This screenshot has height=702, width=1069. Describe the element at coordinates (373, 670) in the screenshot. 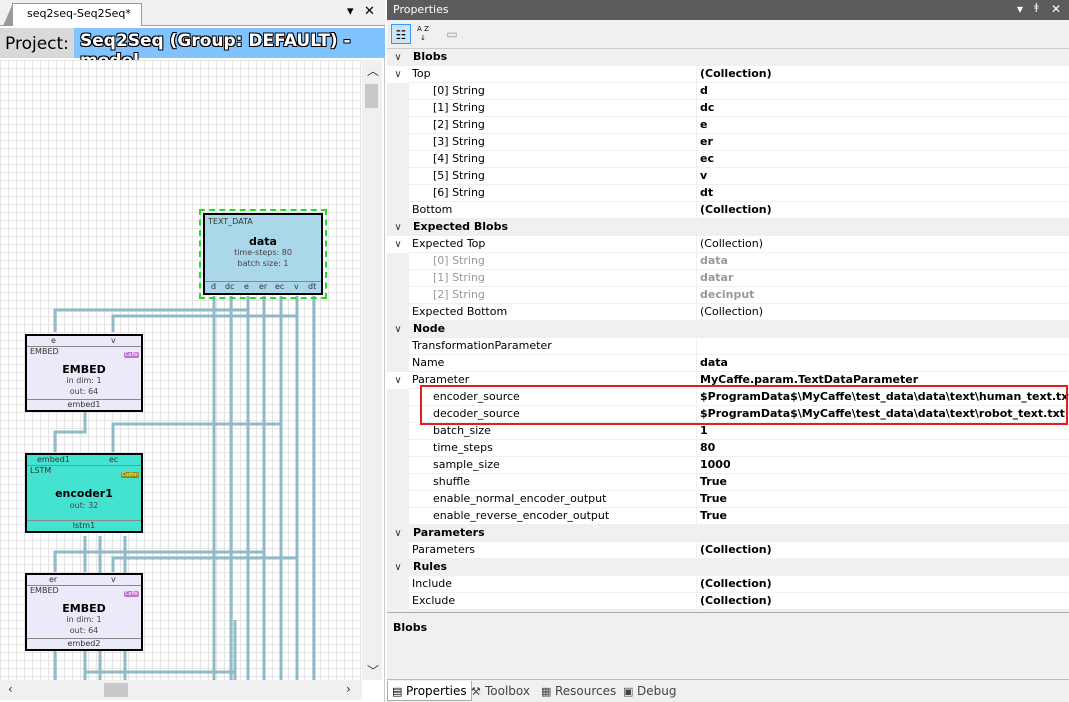

I see `scroll-down-icon: ﹀` at that location.